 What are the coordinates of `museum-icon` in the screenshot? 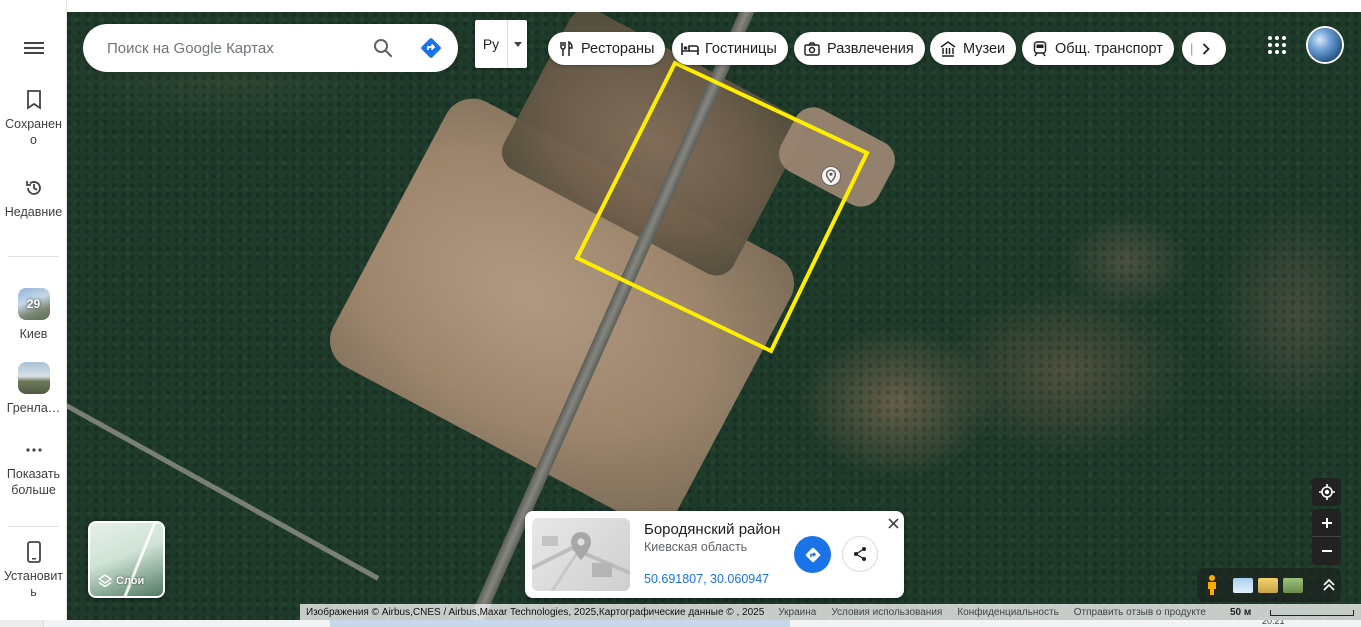 It's located at (948, 49).